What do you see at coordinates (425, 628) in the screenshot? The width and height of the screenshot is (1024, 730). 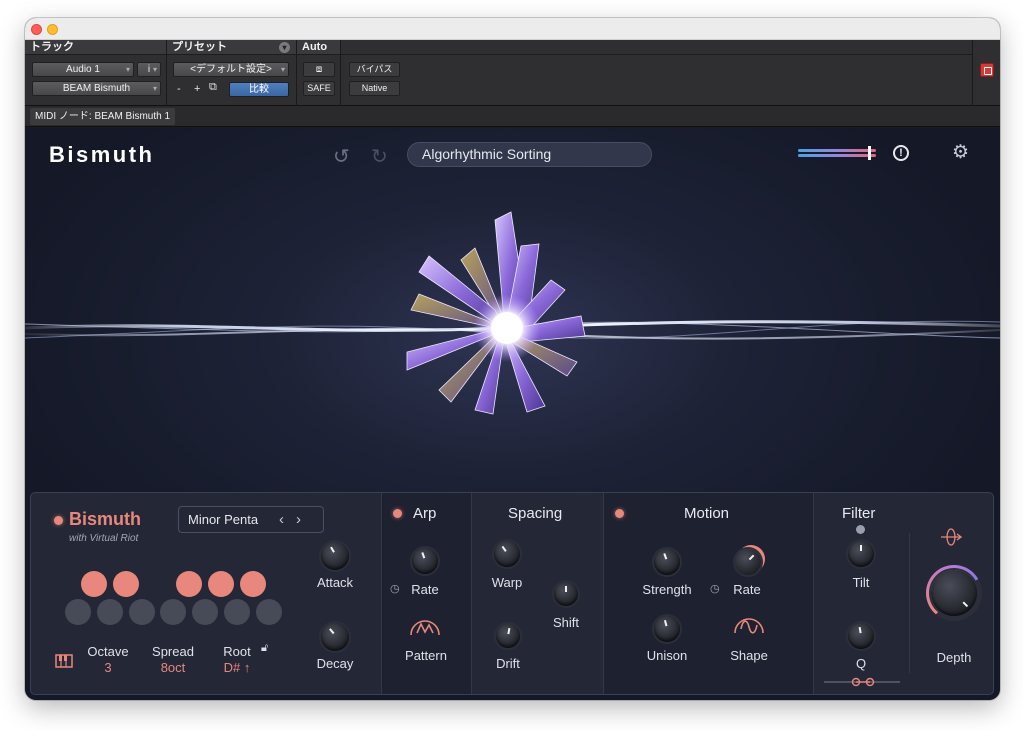 I see `pattern-icon` at bounding box center [425, 628].